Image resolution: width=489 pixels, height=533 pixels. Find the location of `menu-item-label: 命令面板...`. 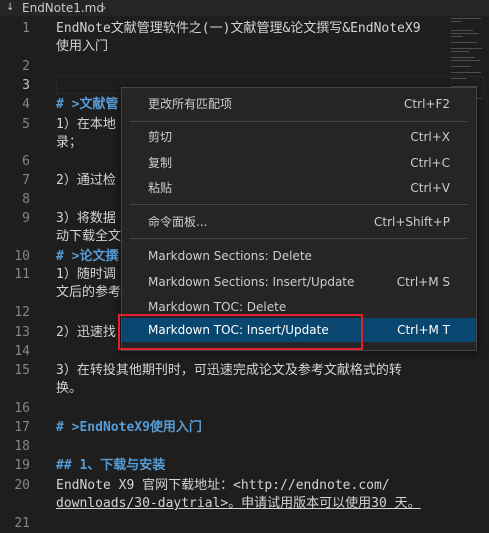

menu-item-label: 命令面板... is located at coordinates (178, 222).